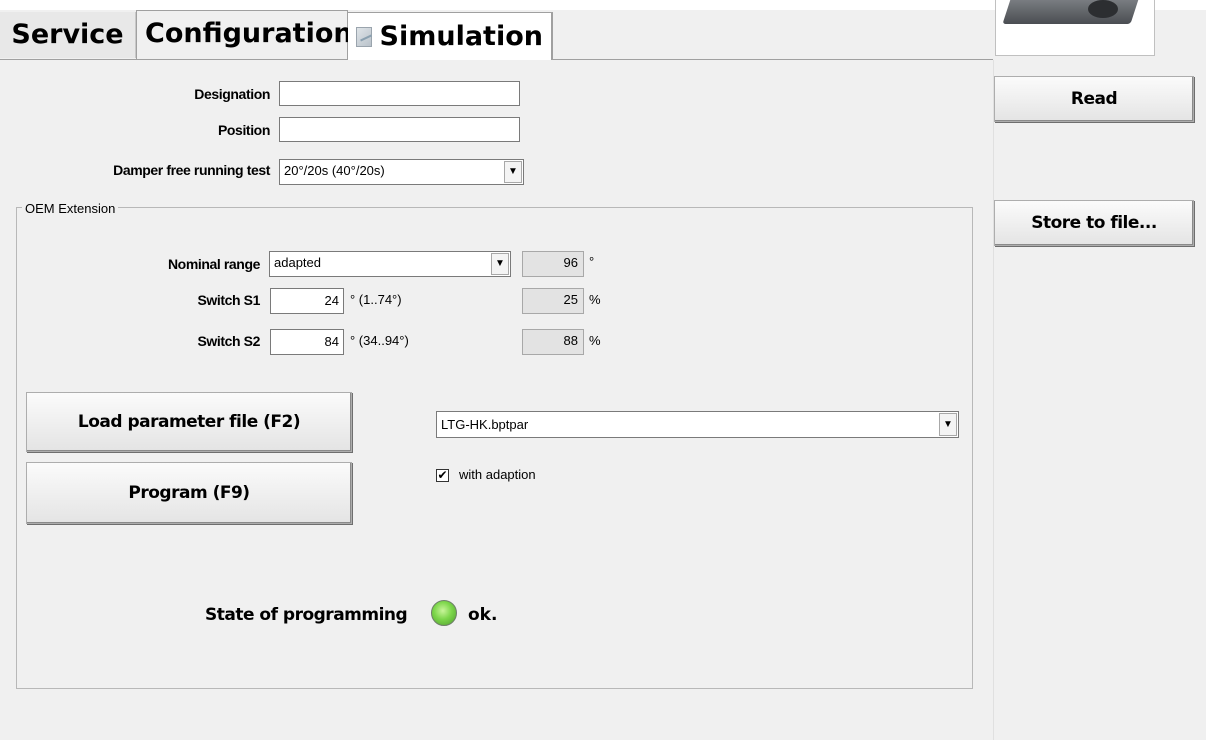 The image size is (1206, 740). Describe the element at coordinates (232, 94) in the screenshot. I see `designation-label: Designation` at that location.